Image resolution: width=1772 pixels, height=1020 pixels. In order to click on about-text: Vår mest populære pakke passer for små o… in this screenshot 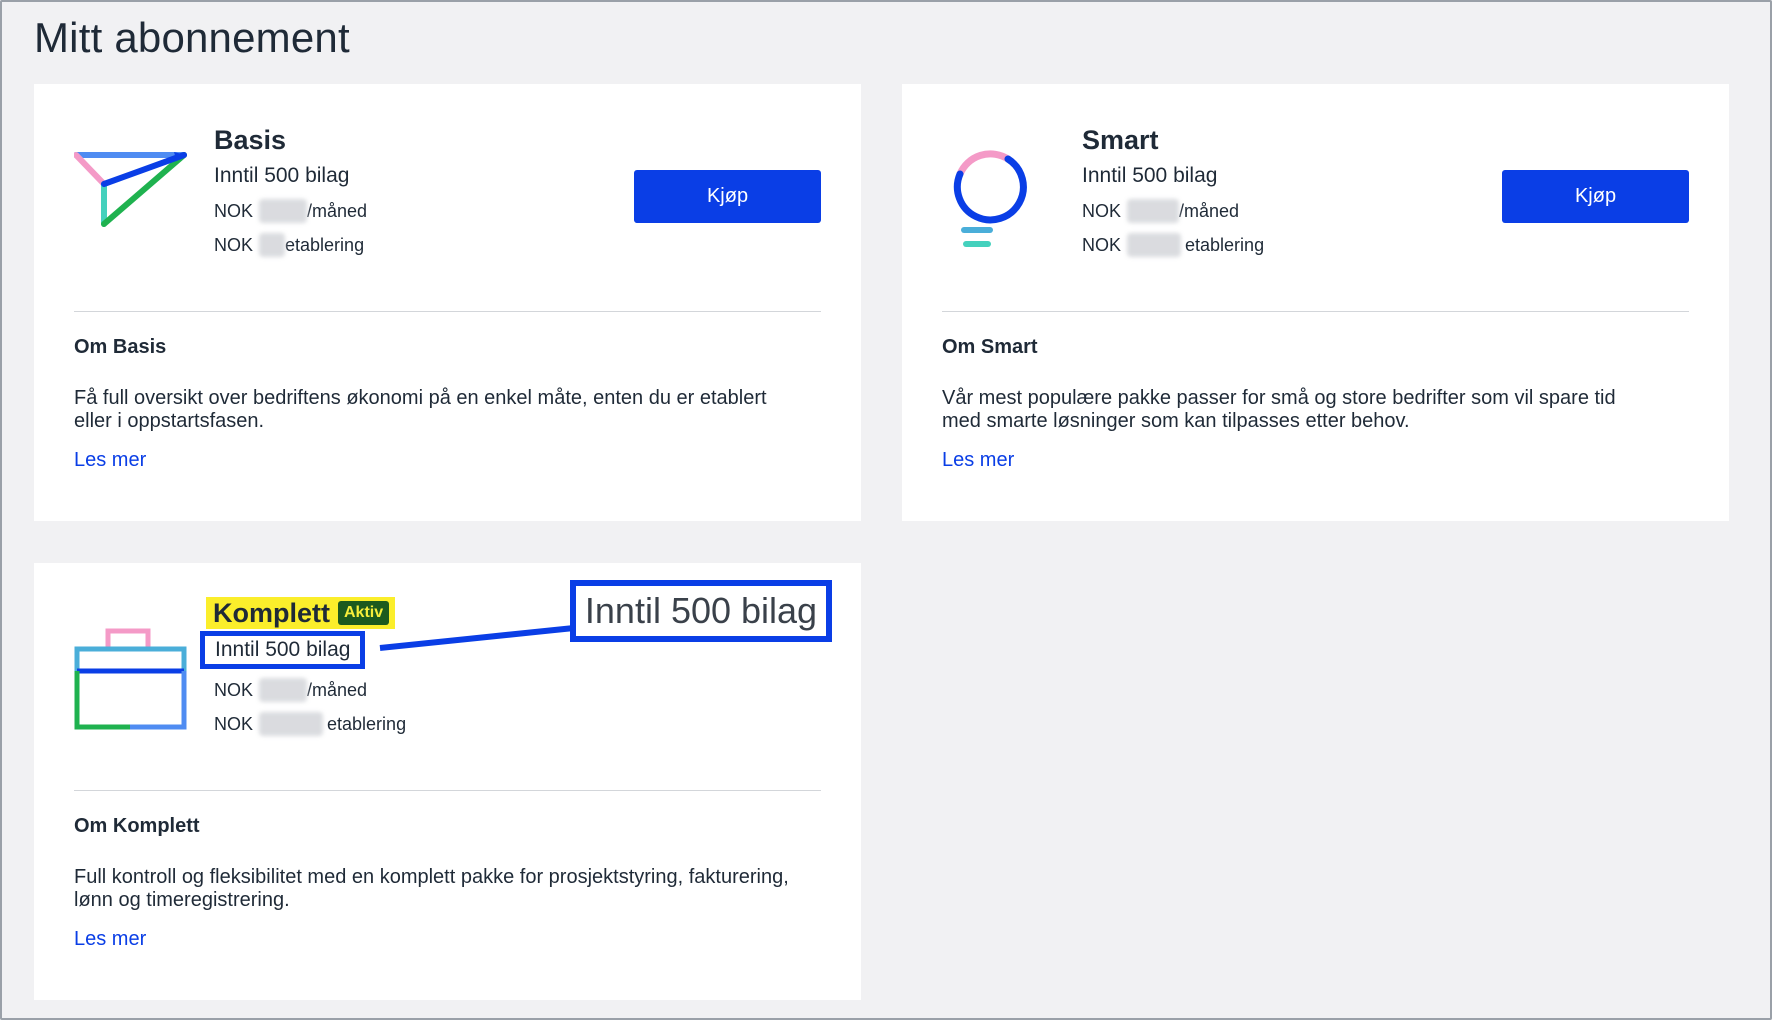, I will do `click(1279, 409)`.